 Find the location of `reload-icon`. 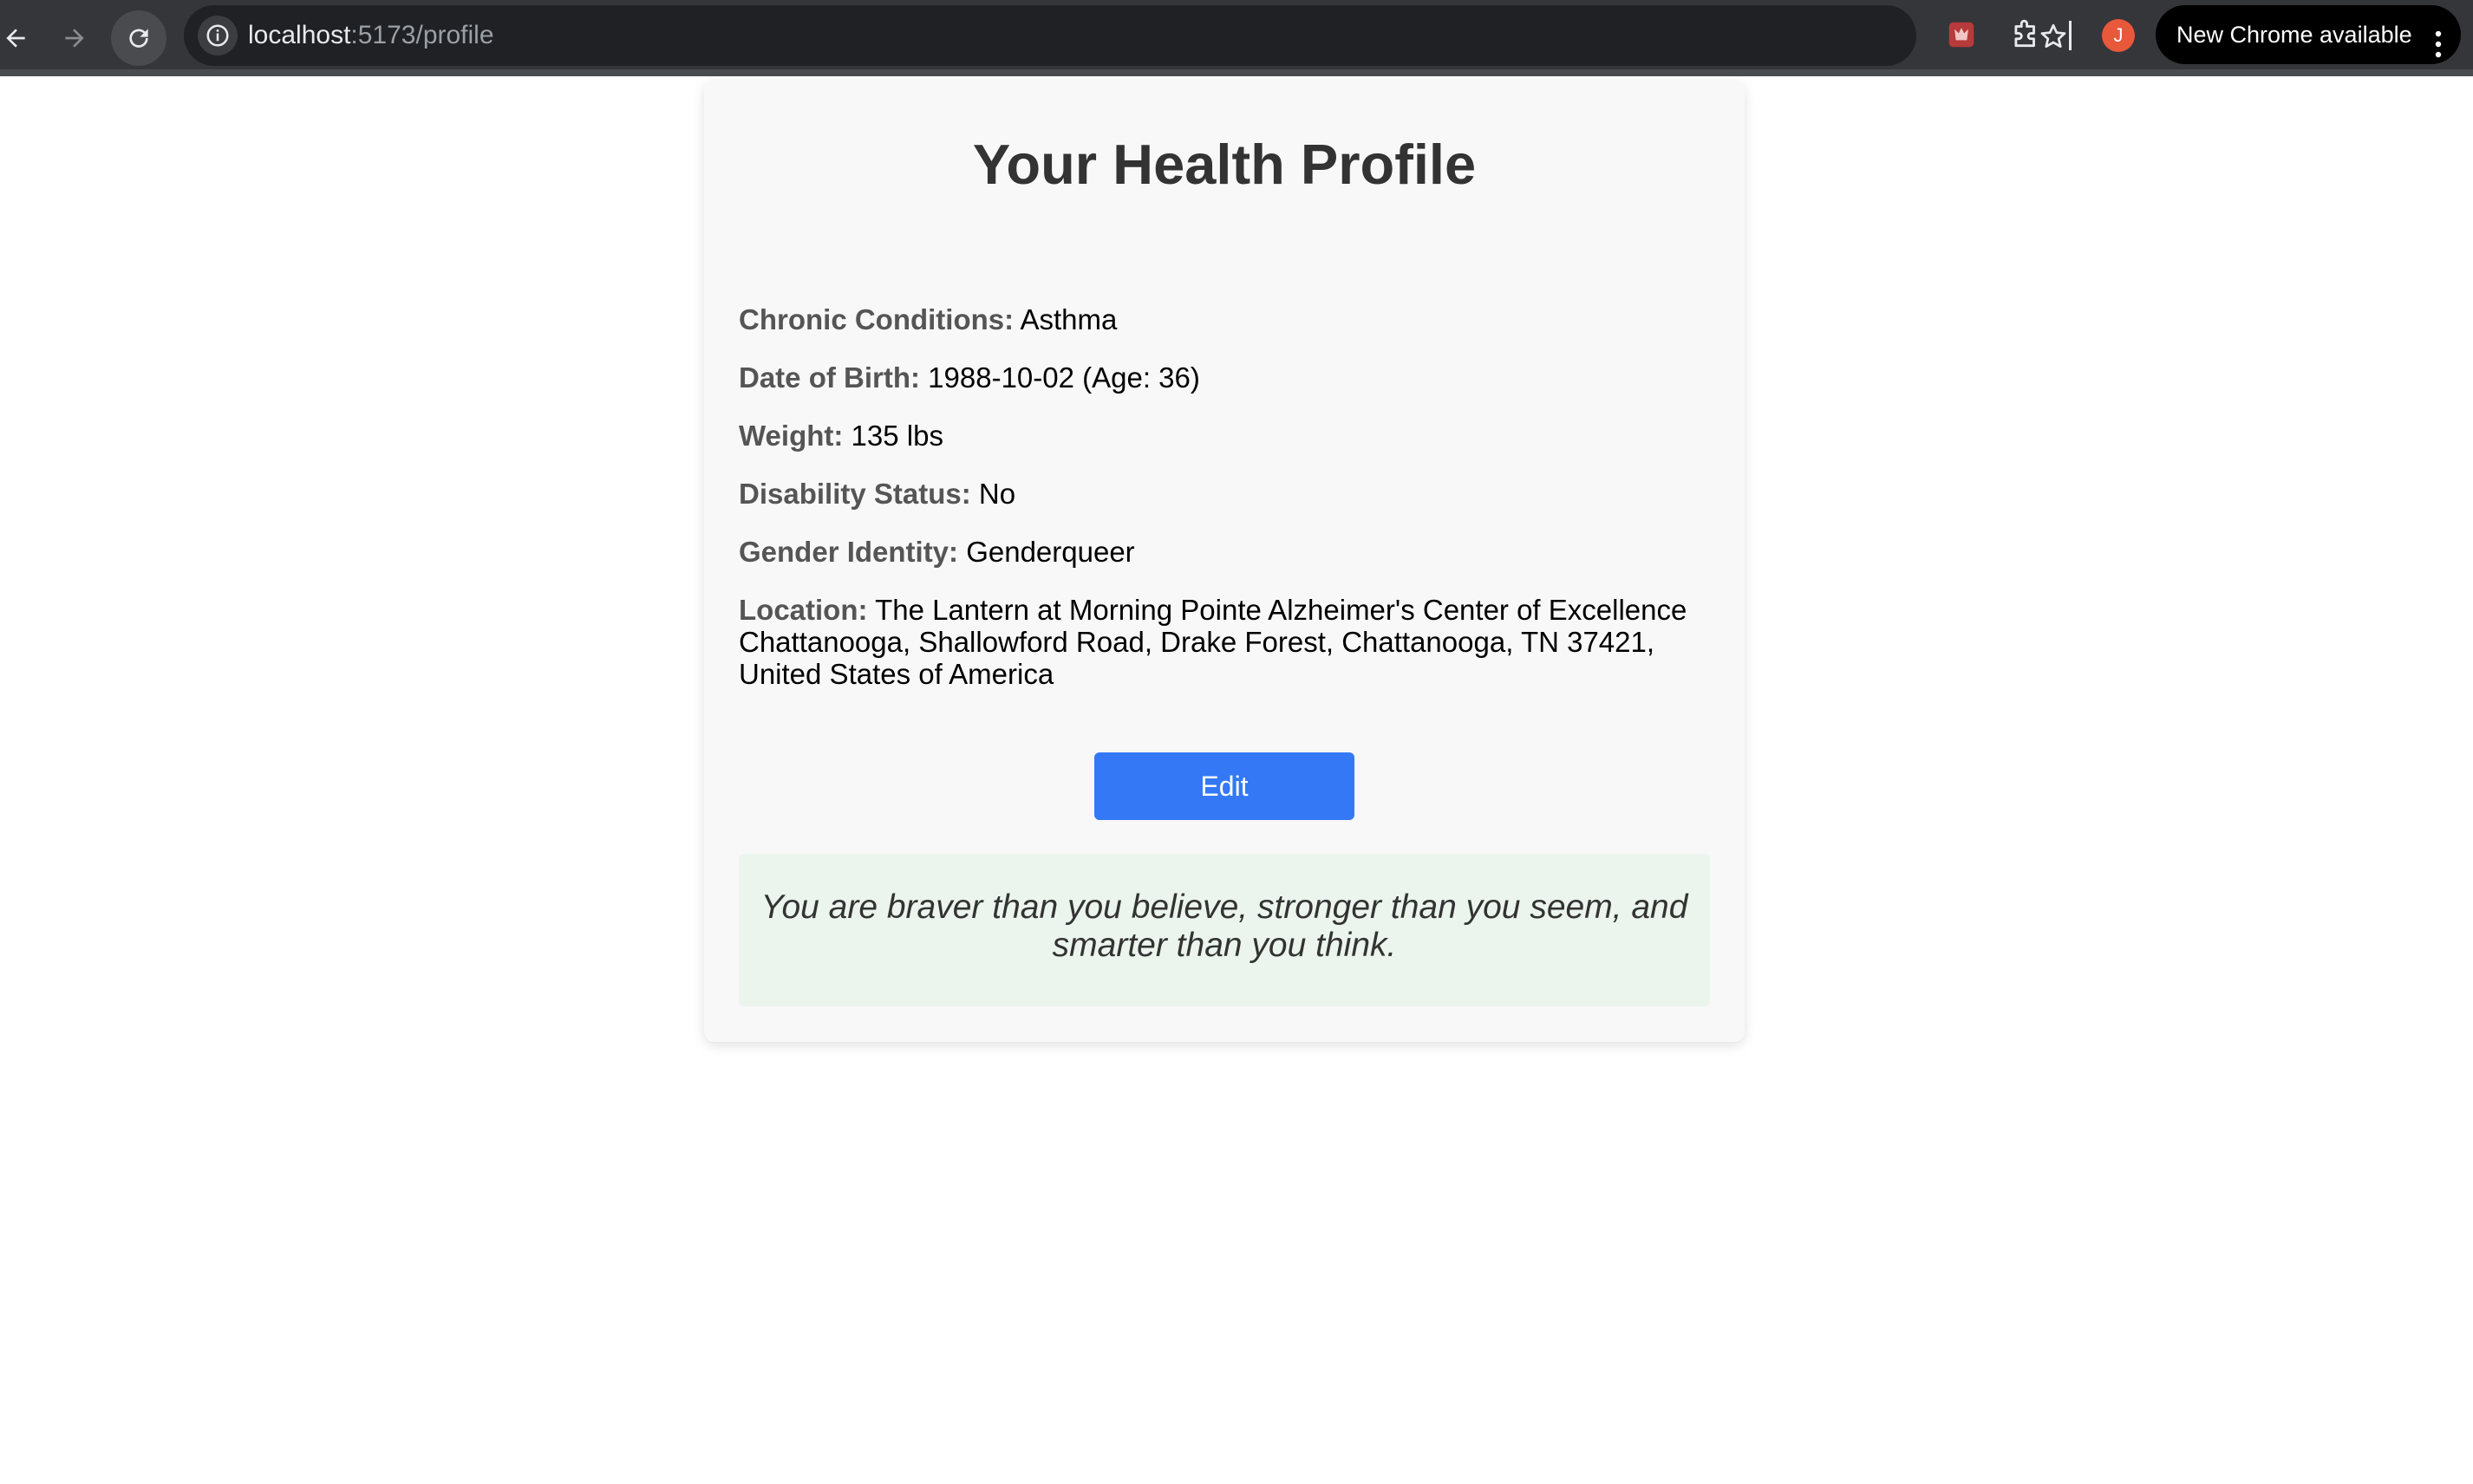

reload-icon is located at coordinates (138, 38).